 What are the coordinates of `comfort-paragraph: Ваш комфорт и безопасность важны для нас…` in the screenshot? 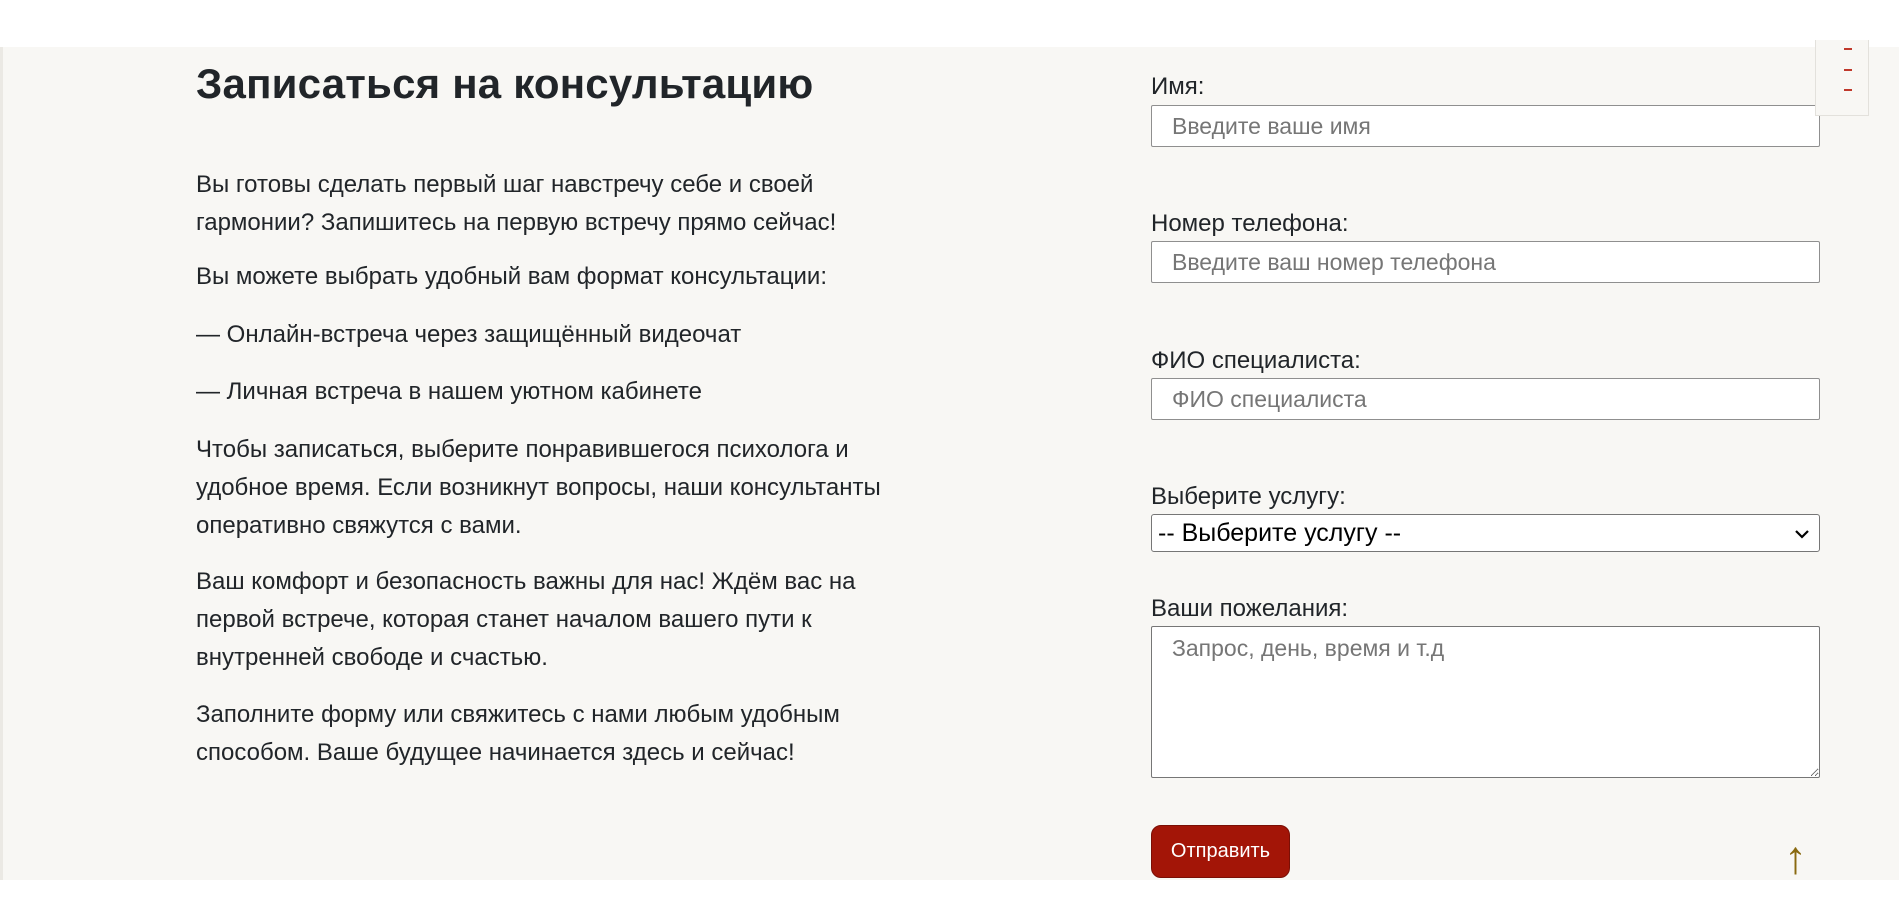 It's located at (526, 619).